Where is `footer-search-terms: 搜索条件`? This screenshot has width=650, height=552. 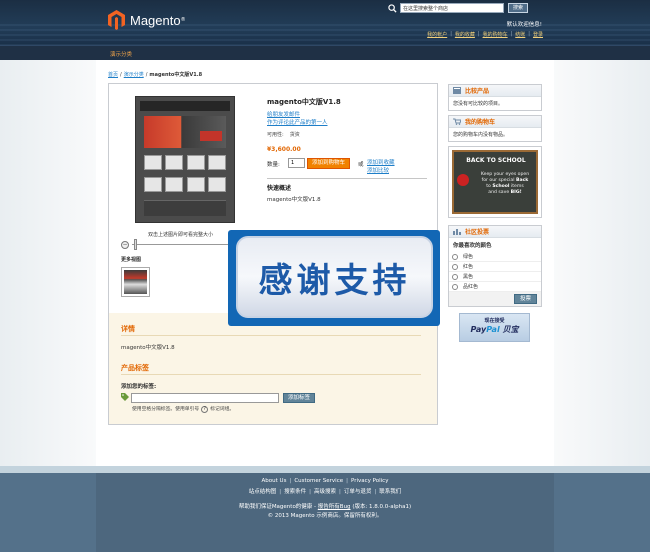
footer-search-terms: 搜索条件 is located at coordinates (295, 492).